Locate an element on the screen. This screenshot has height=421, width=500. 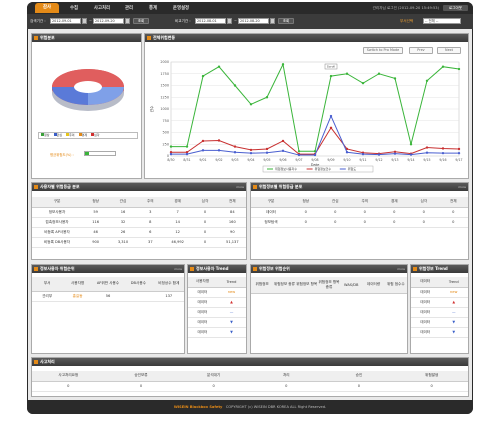
x-tick-label: 9/11 is located at coordinates (362, 160).